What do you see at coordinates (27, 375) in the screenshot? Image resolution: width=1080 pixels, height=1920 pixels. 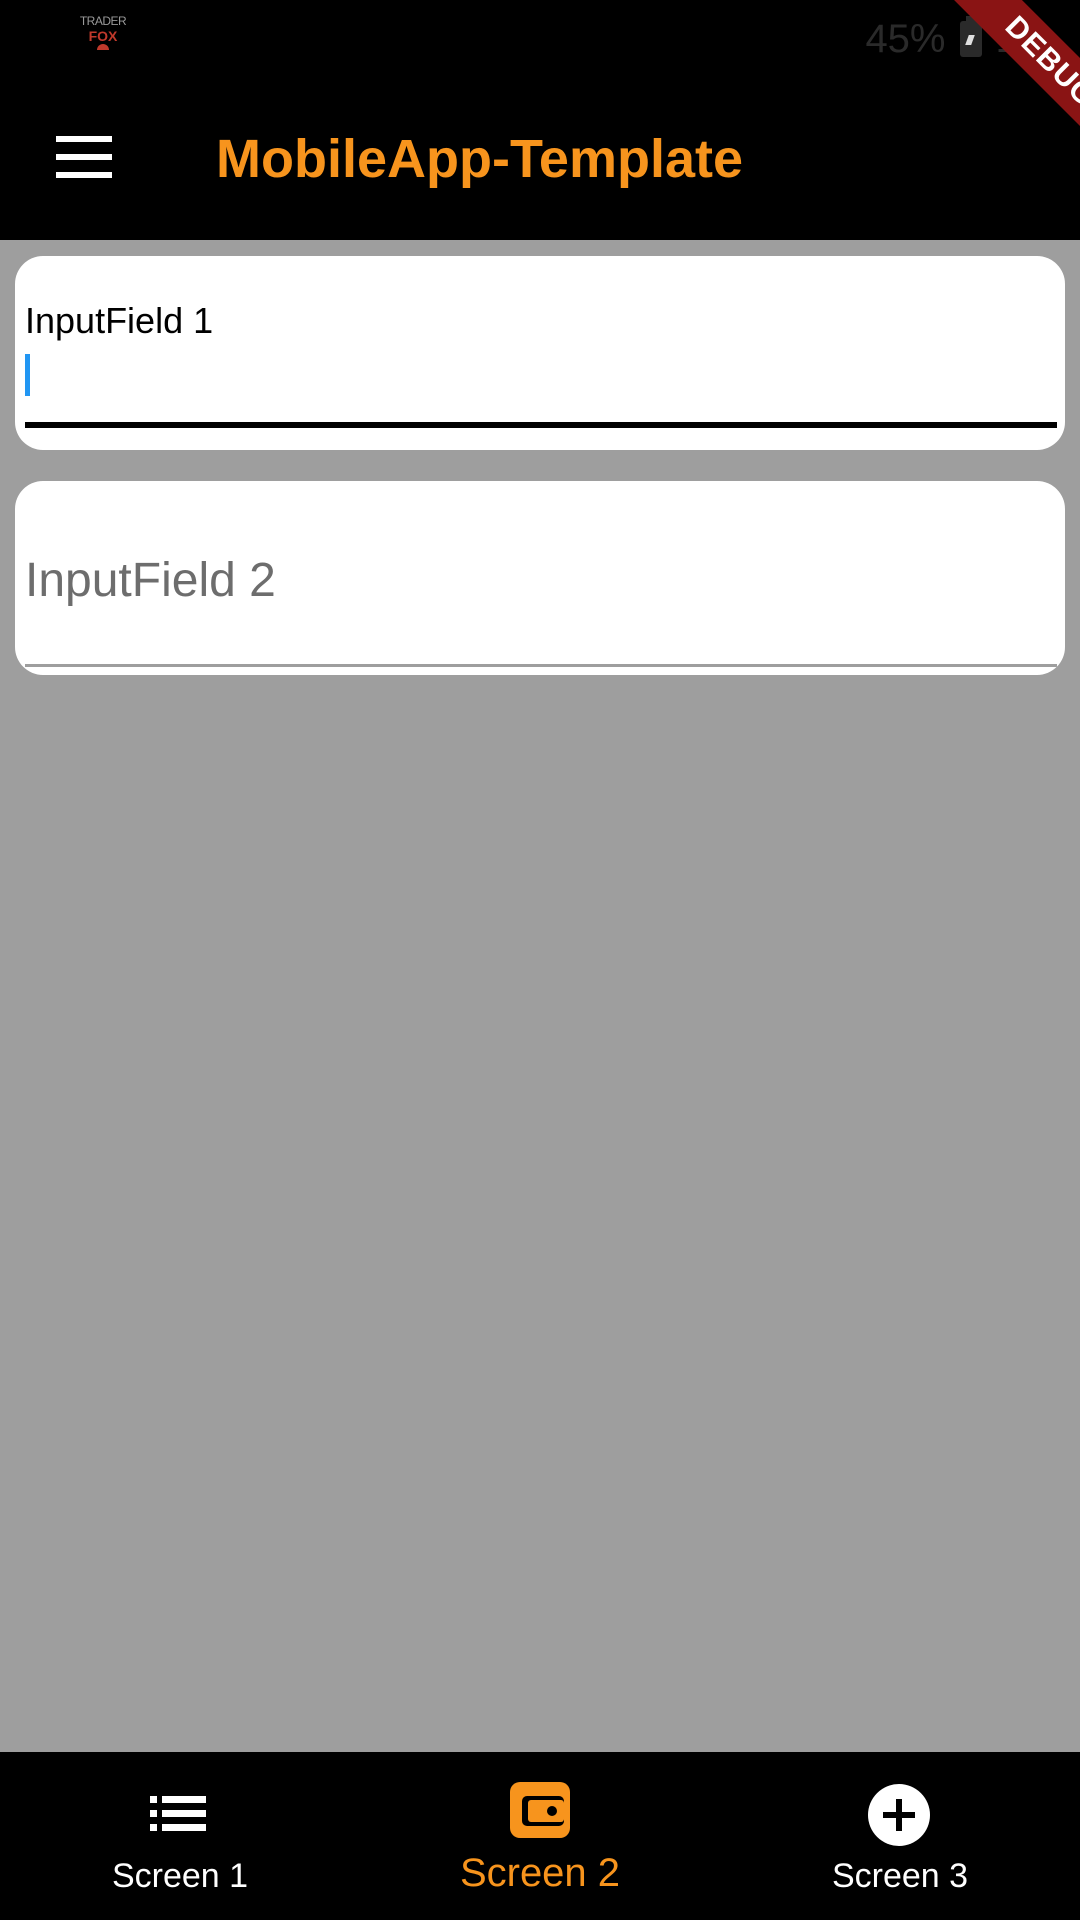 I see `text-cursor` at bounding box center [27, 375].